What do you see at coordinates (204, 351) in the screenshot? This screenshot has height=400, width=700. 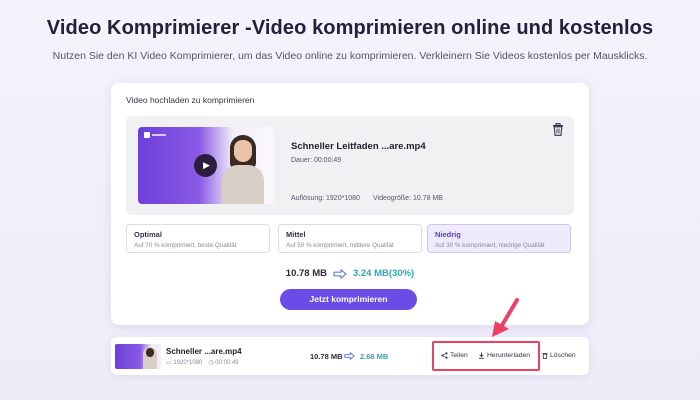 I see `output-file-name: Schneller ...are.mp4` at bounding box center [204, 351].